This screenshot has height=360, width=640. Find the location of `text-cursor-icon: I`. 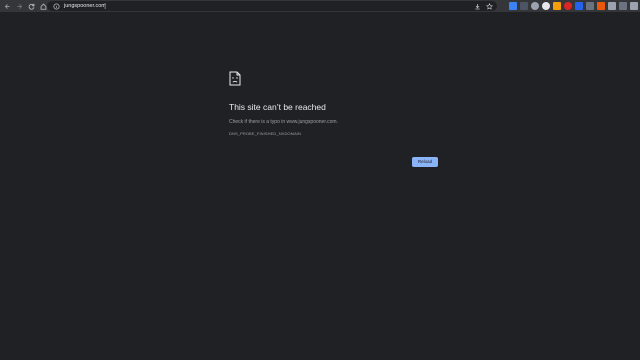

text-cursor-icon: I is located at coordinates (105, 6).